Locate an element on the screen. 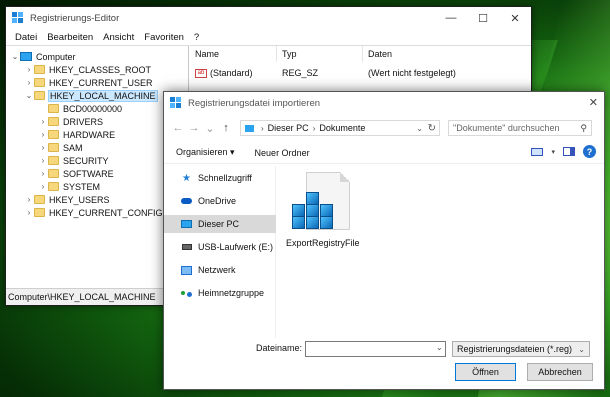 The height and width of the screenshot is (397, 610). menu-help: ? is located at coordinates (196, 37).